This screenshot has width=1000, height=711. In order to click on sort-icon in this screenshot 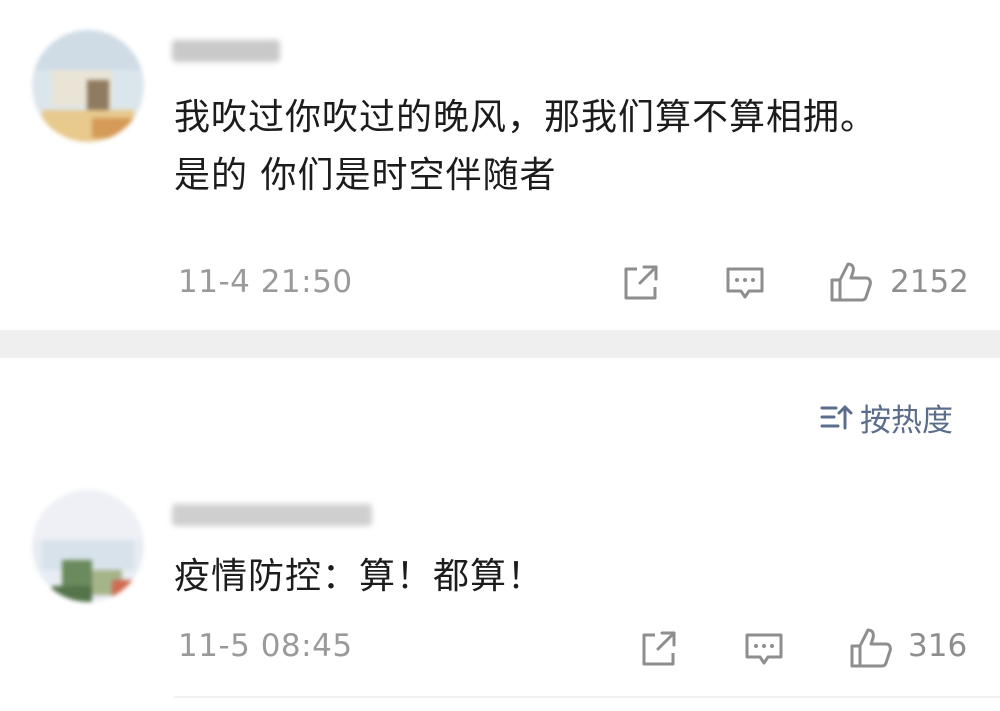, I will do `click(836, 417)`.